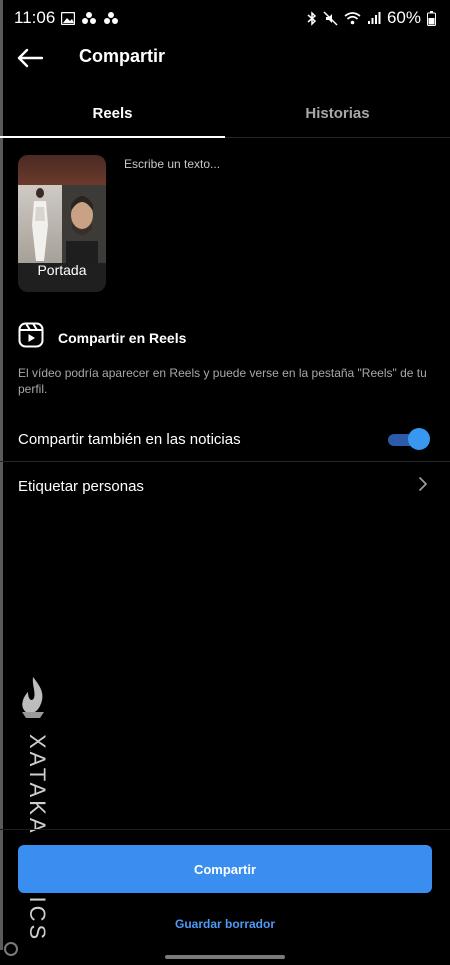 The image size is (450, 965). Describe the element at coordinates (431, 18) in the screenshot. I see `battery-icon` at that location.